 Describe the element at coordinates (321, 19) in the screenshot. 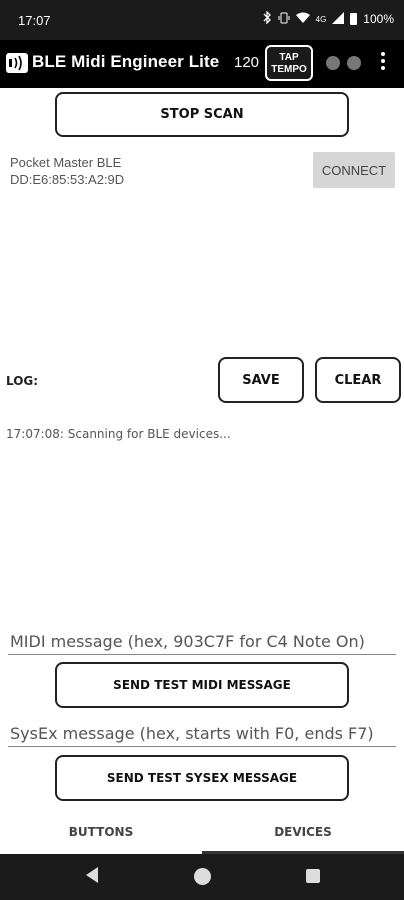

I see `network-type-label: 4G` at that location.